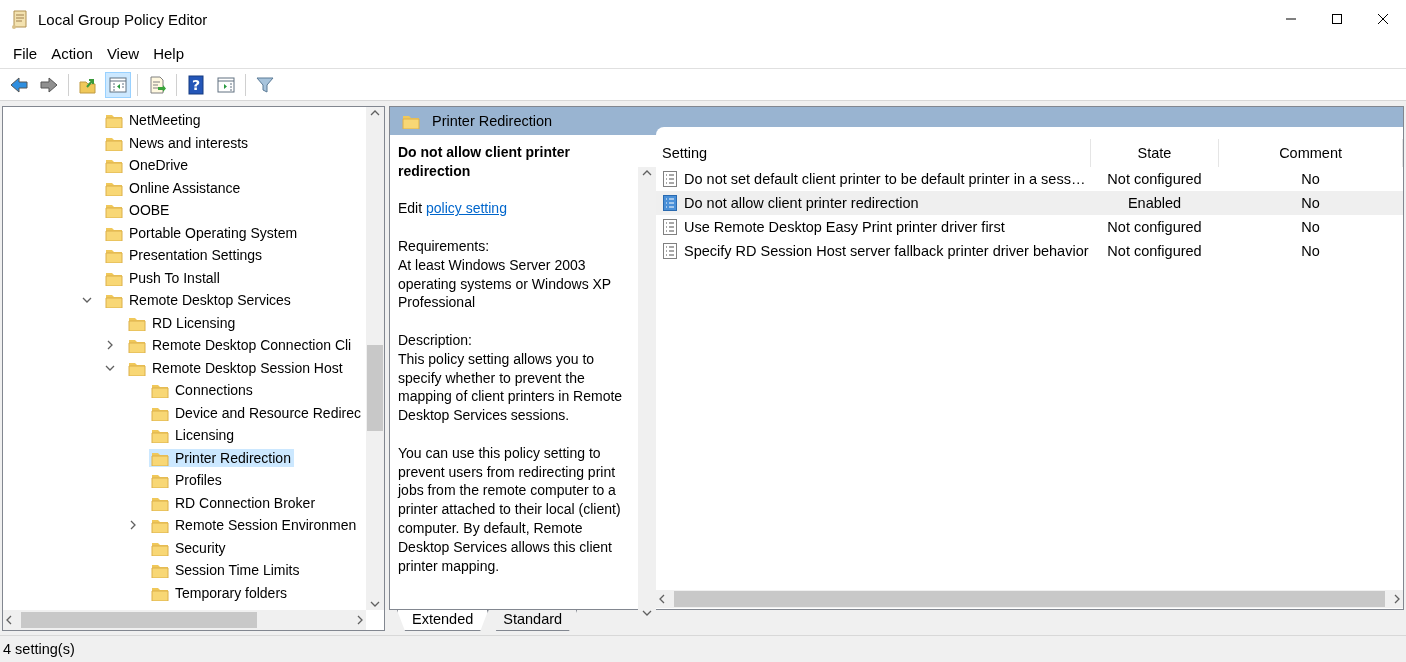 The image size is (1406, 662). What do you see at coordinates (138, 210) in the screenshot?
I see `tree-item: OOBE` at bounding box center [138, 210].